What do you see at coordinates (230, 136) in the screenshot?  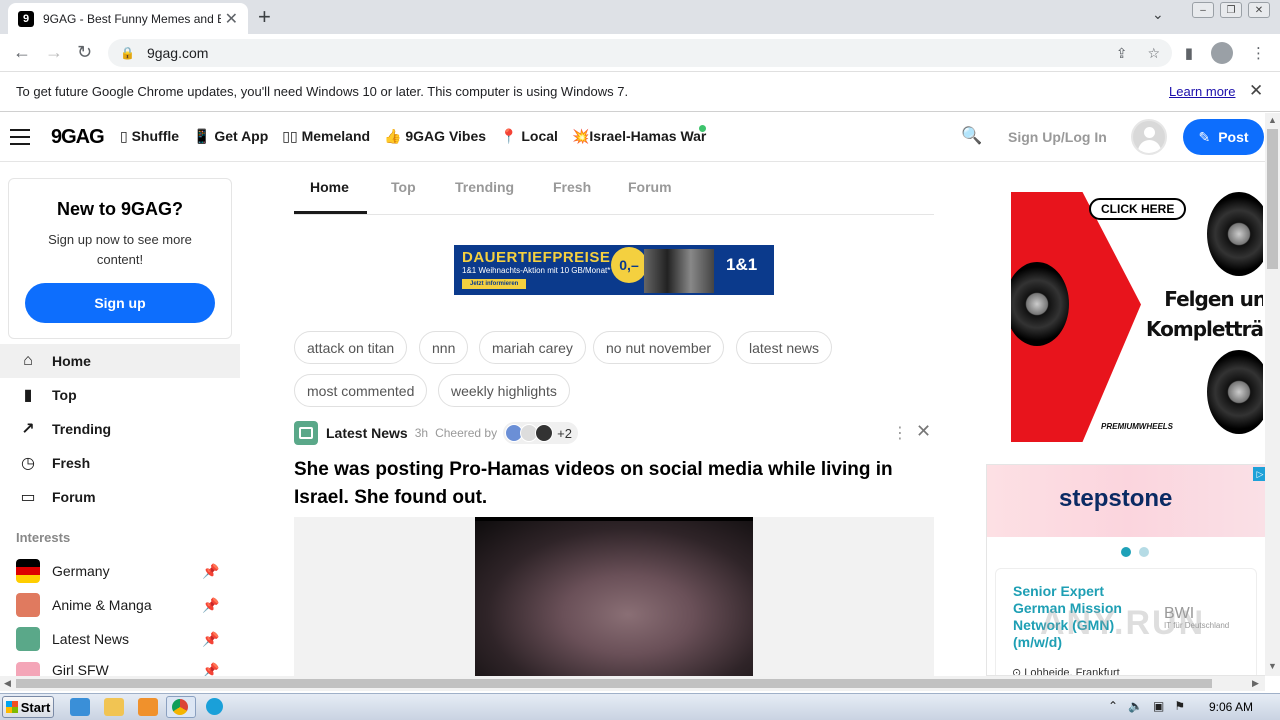 I see `nav-get-app: 📱 Get App` at bounding box center [230, 136].